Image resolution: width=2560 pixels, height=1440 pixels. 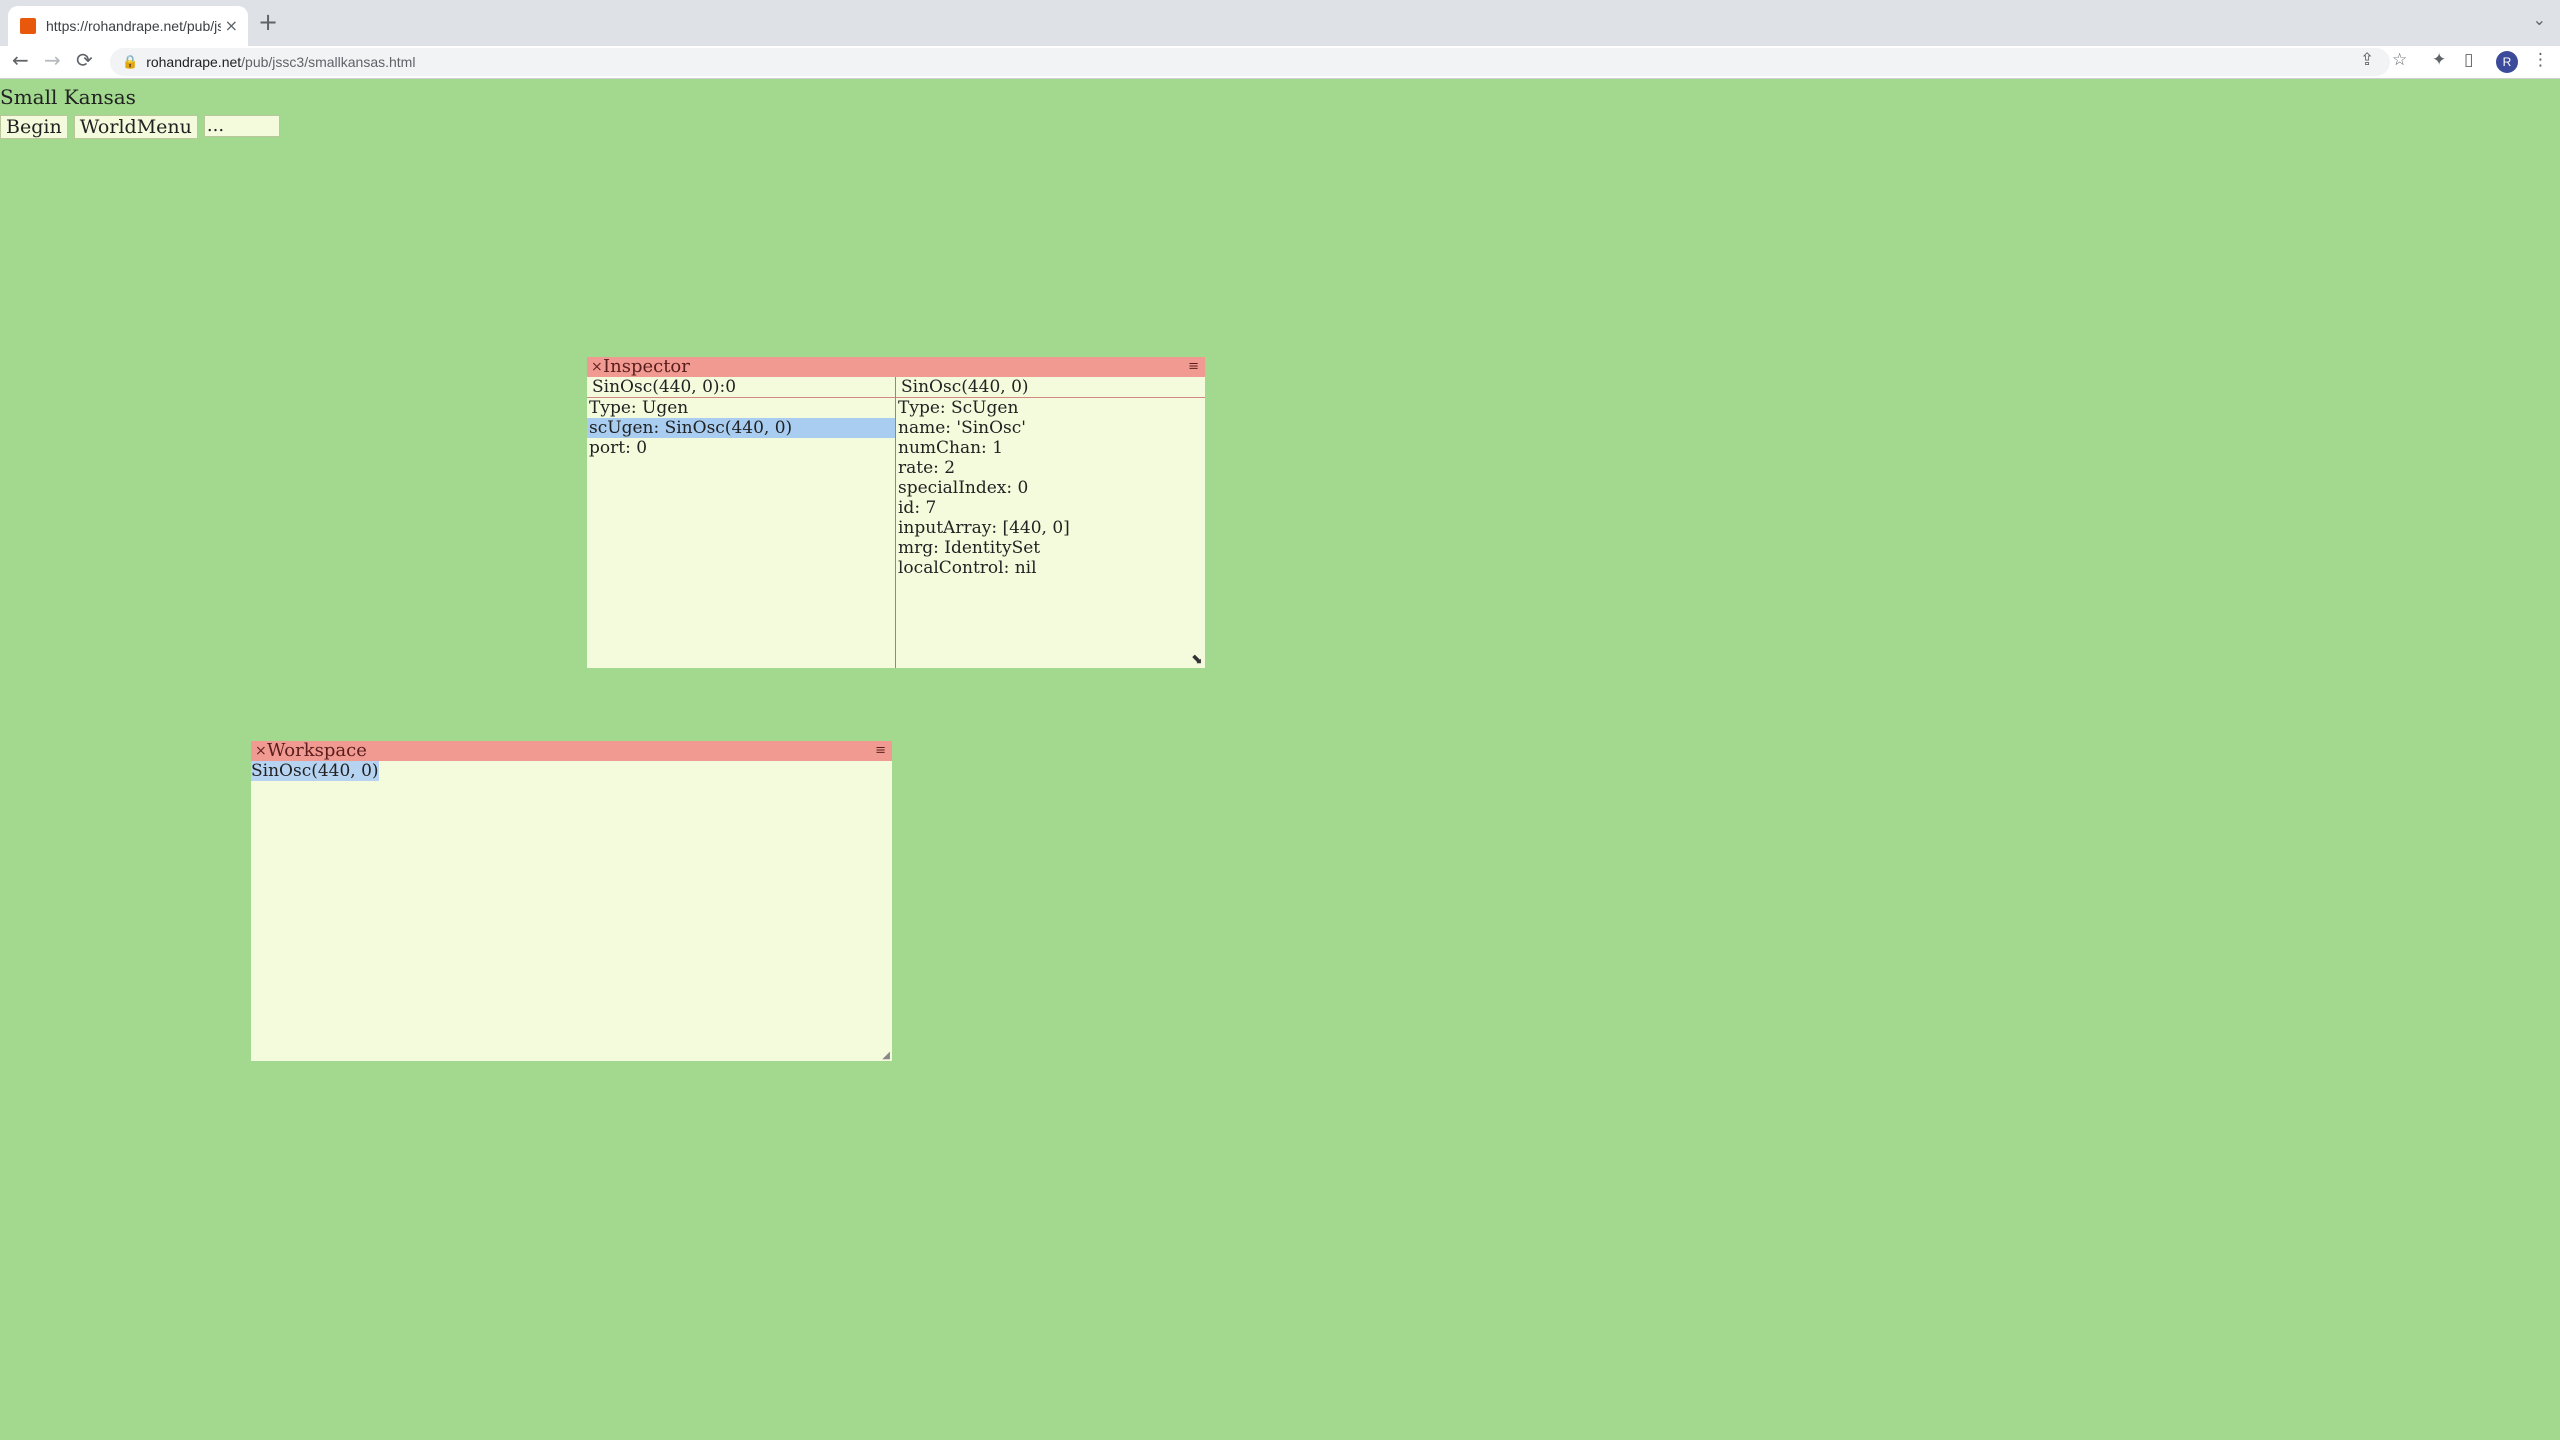 I want to click on profile-avatar: R, so click(x=2507, y=62).